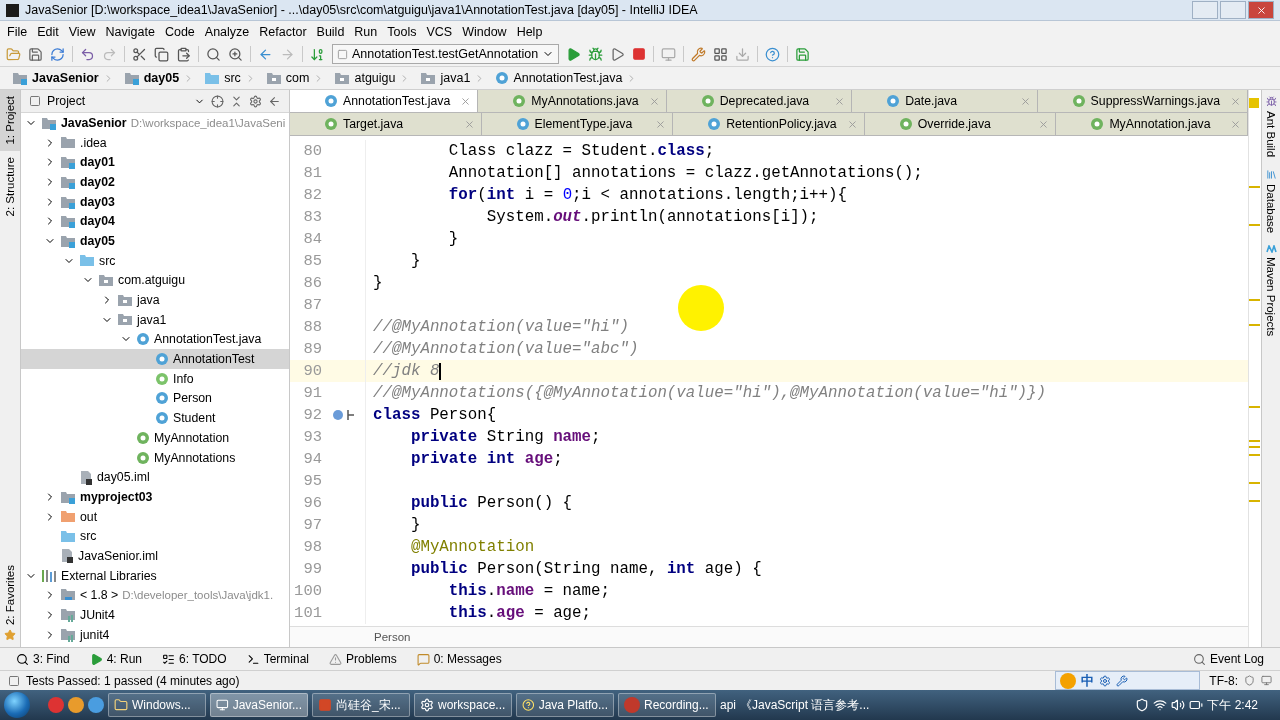 The height and width of the screenshot is (720, 1280). What do you see at coordinates (194, 659) in the screenshot?
I see `tool-window-button: 6: TODO` at bounding box center [194, 659].